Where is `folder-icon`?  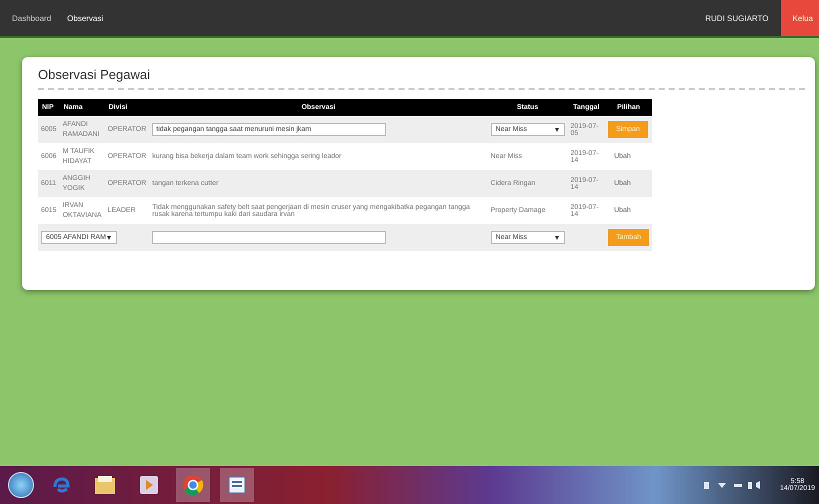
folder-icon is located at coordinates (105, 485).